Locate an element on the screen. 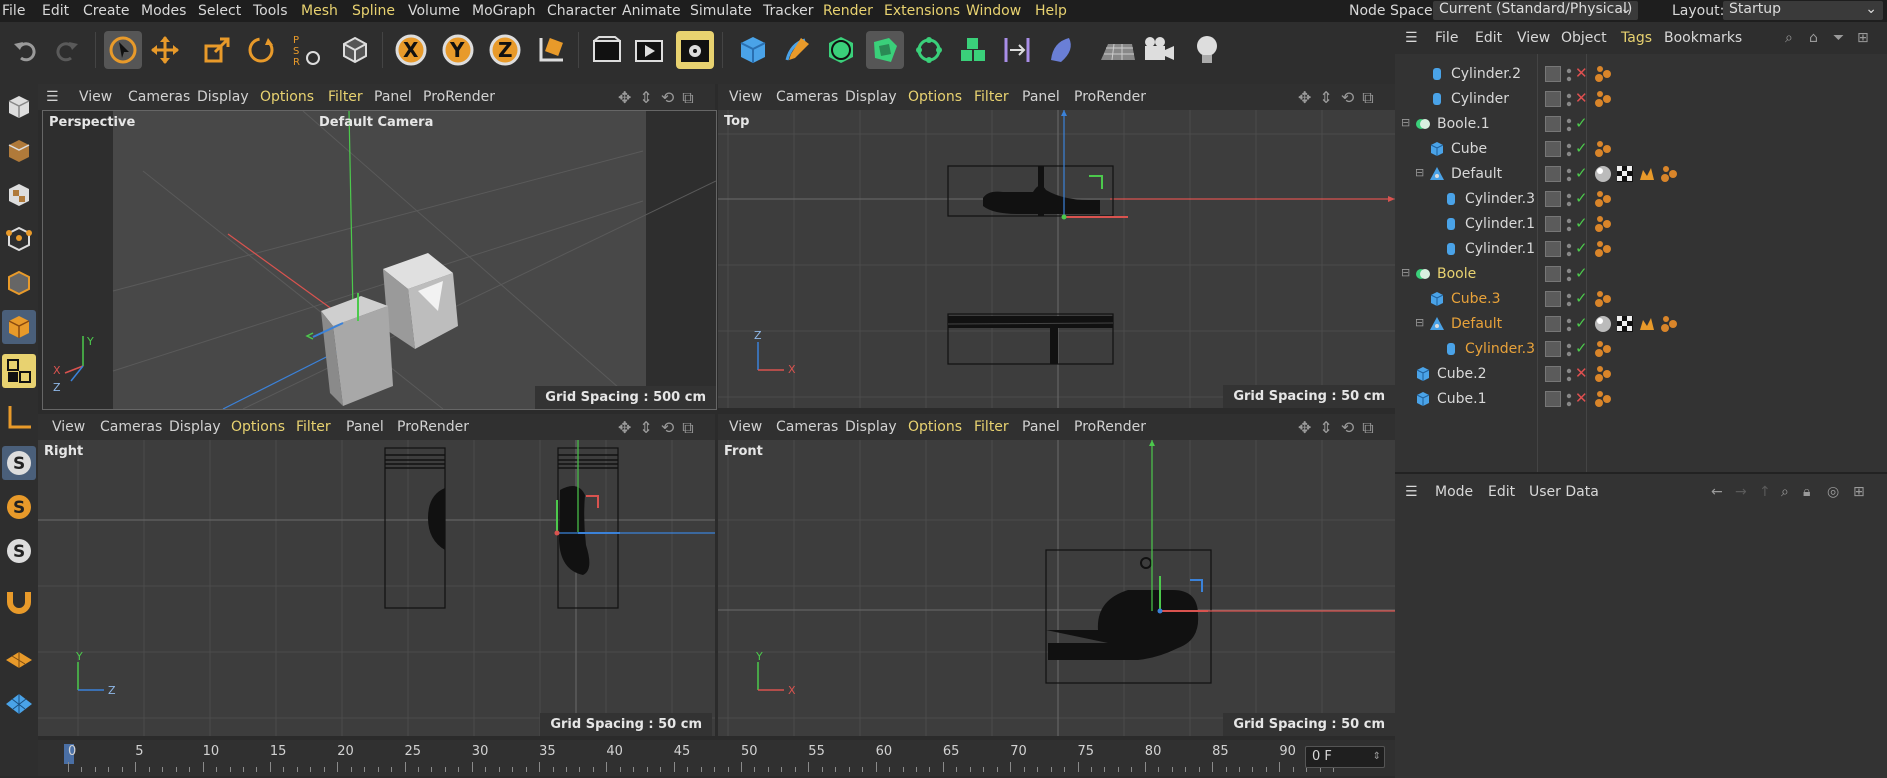  stepper-icon: ⇕ is located at coordinates (1377, 757).